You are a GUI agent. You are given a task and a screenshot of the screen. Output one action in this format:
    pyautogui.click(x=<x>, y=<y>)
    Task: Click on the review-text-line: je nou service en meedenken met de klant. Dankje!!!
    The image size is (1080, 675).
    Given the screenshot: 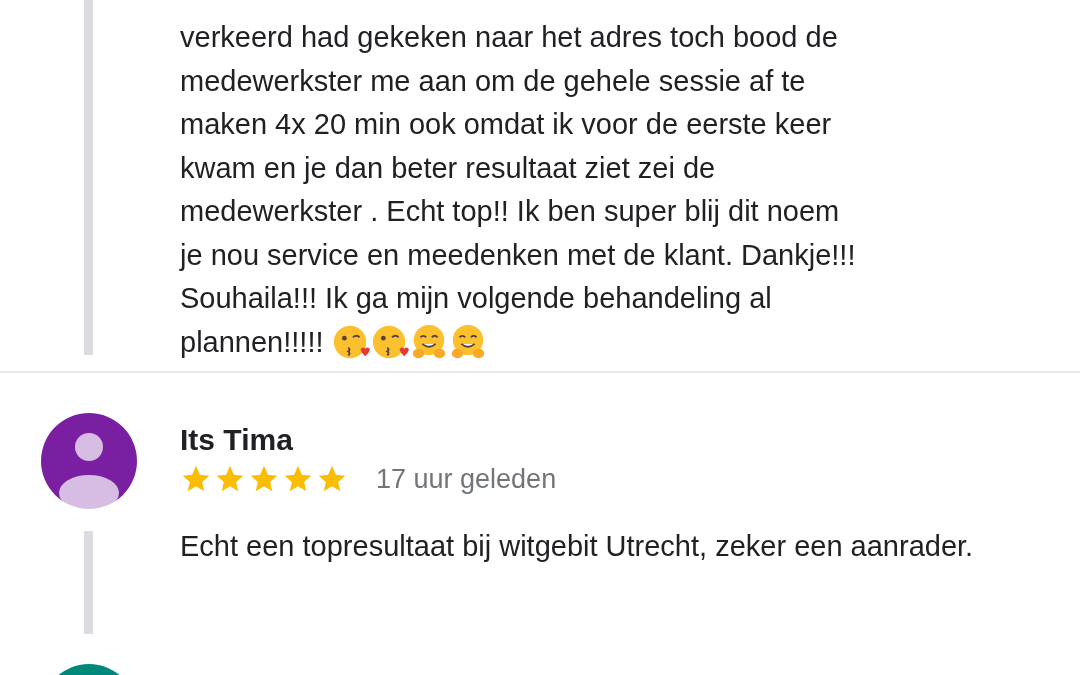 What is the action you would take?
    pyautogui.click(x=518, y=255)
    